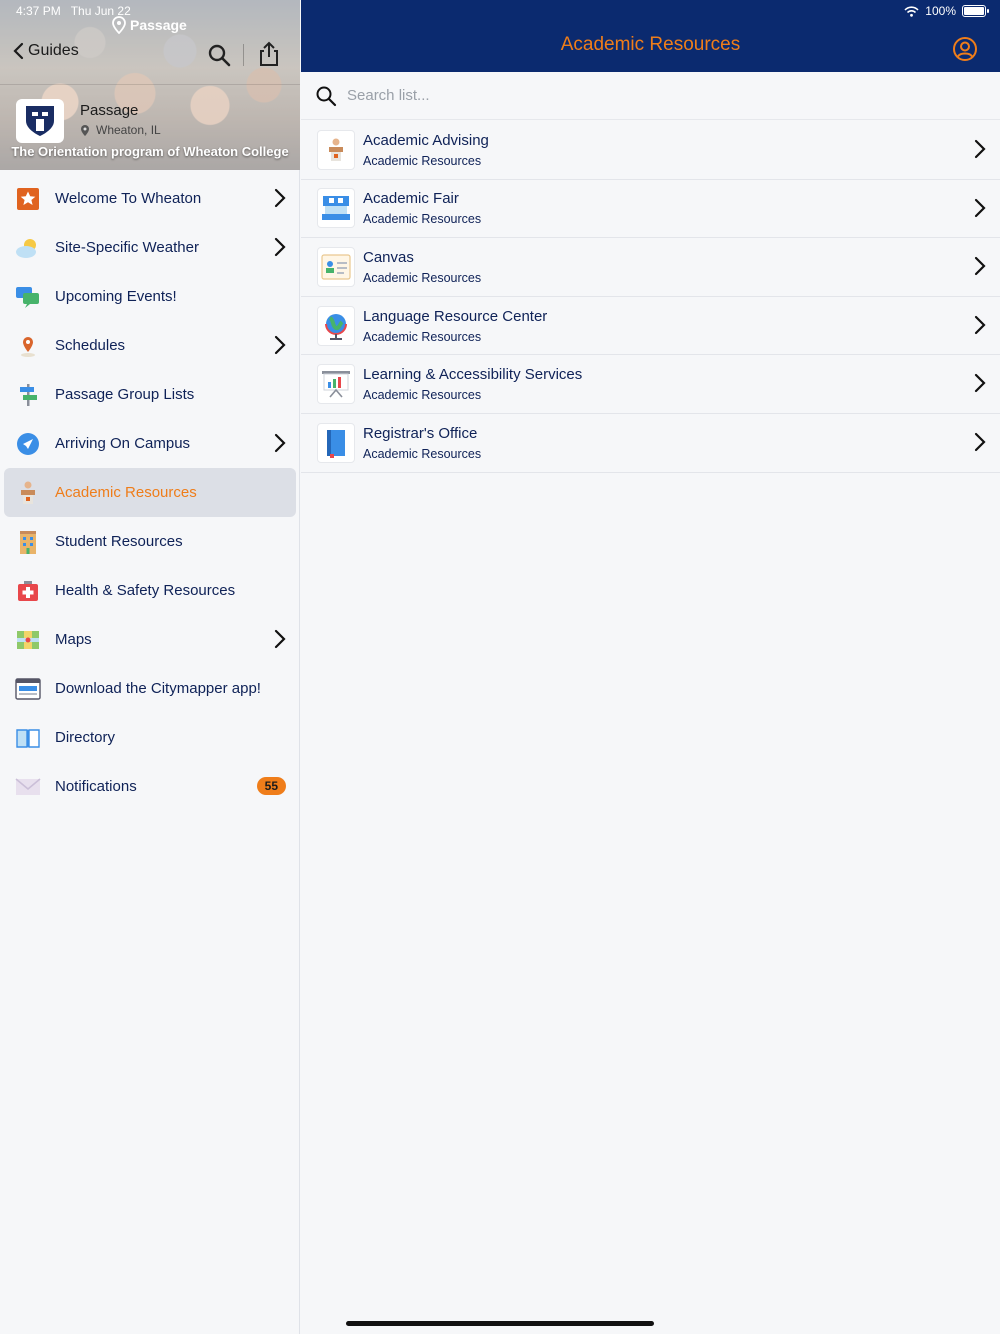  What do you see at coordinates (150, 786) in the screenshot?
I see `sidebar-item-notifications: Notifications 55` at bounding box center [150, 786].